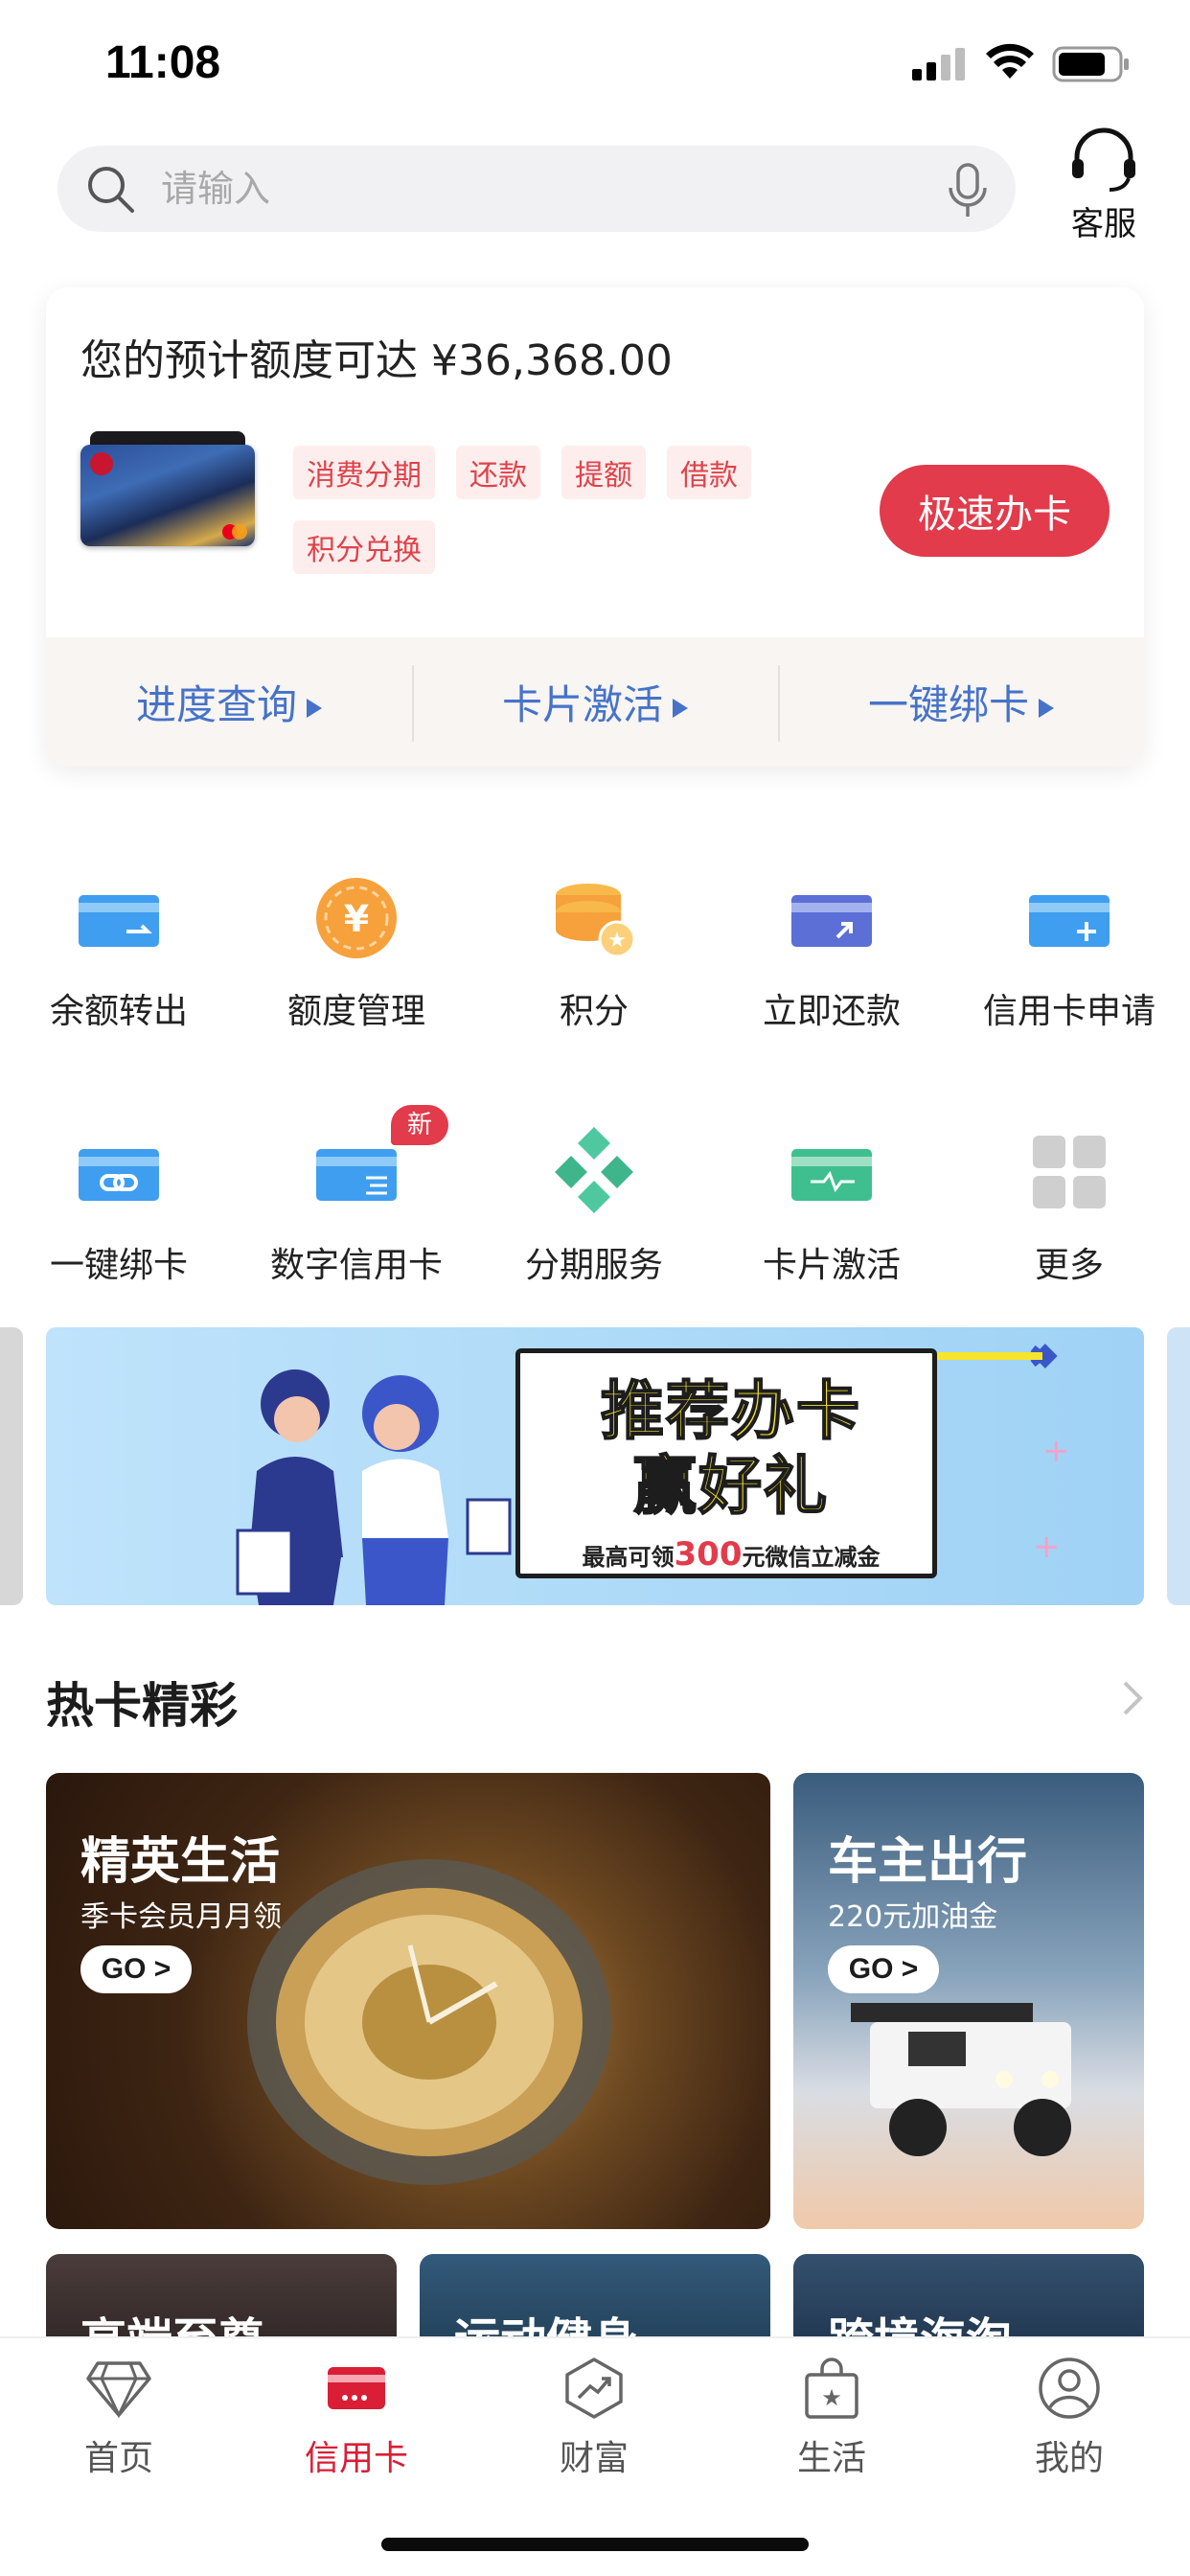 Image resolution: width=1190 pixels, height=2576 pixels. I want to click on tab-life: ★ 生活, so click(832, 2418).